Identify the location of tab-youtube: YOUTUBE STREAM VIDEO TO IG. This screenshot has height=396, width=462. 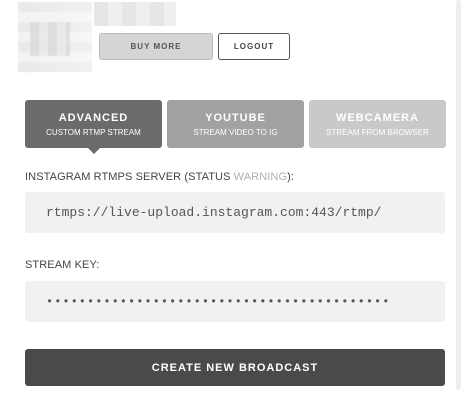
(235, 124).